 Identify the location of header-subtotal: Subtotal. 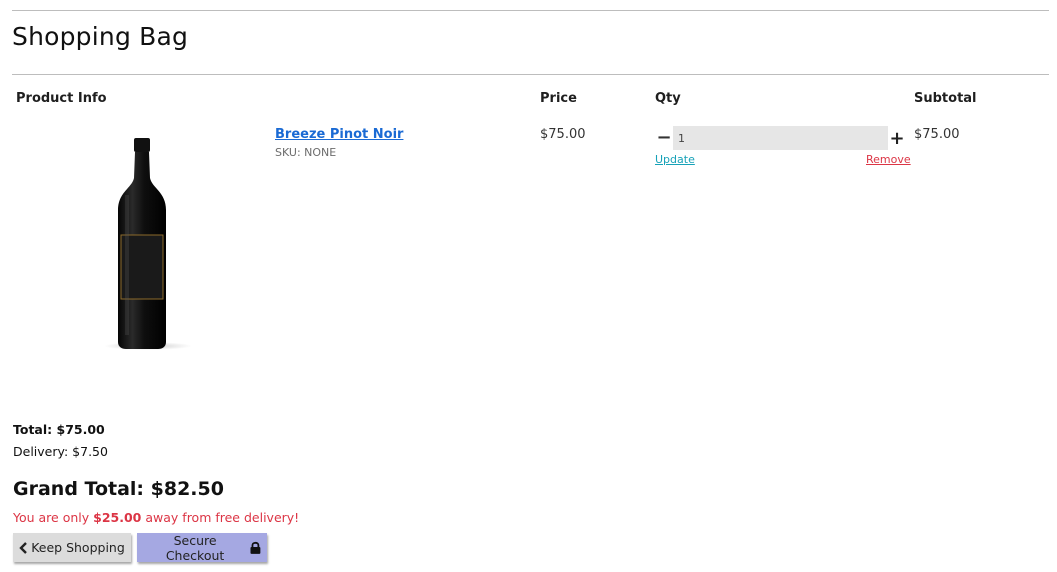
(945, 98).